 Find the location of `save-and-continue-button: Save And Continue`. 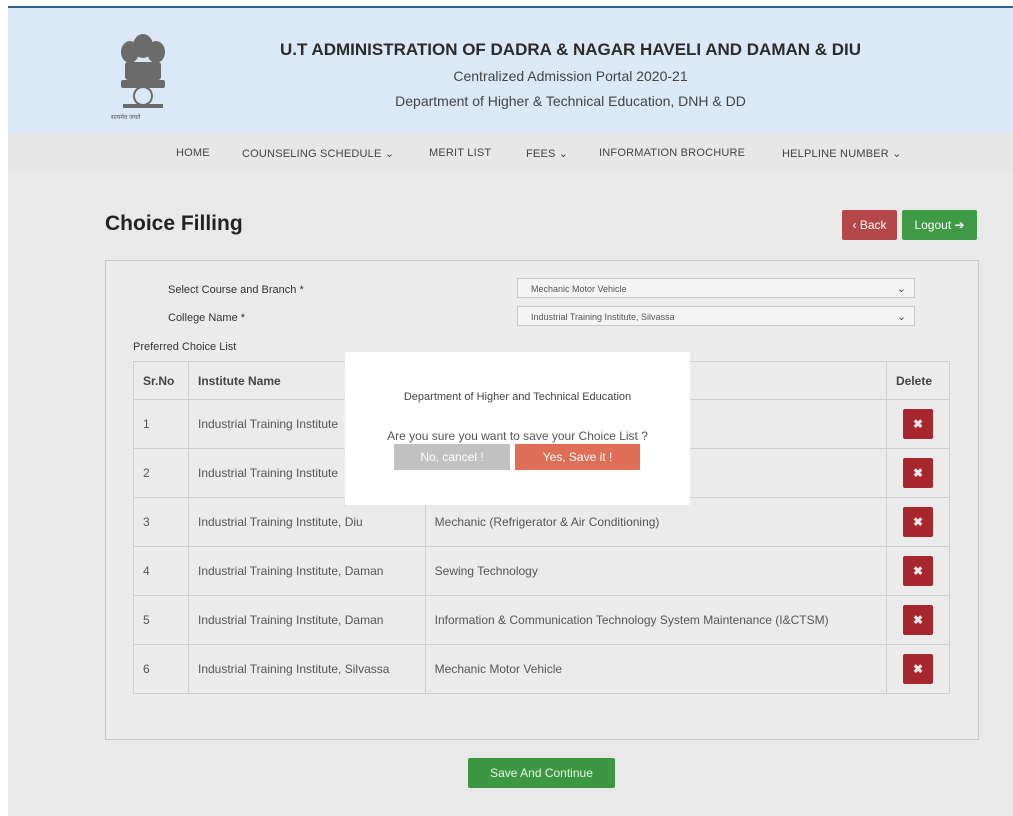

save-and-continue-button: Save And Continue is located at coordinates (541, 773).